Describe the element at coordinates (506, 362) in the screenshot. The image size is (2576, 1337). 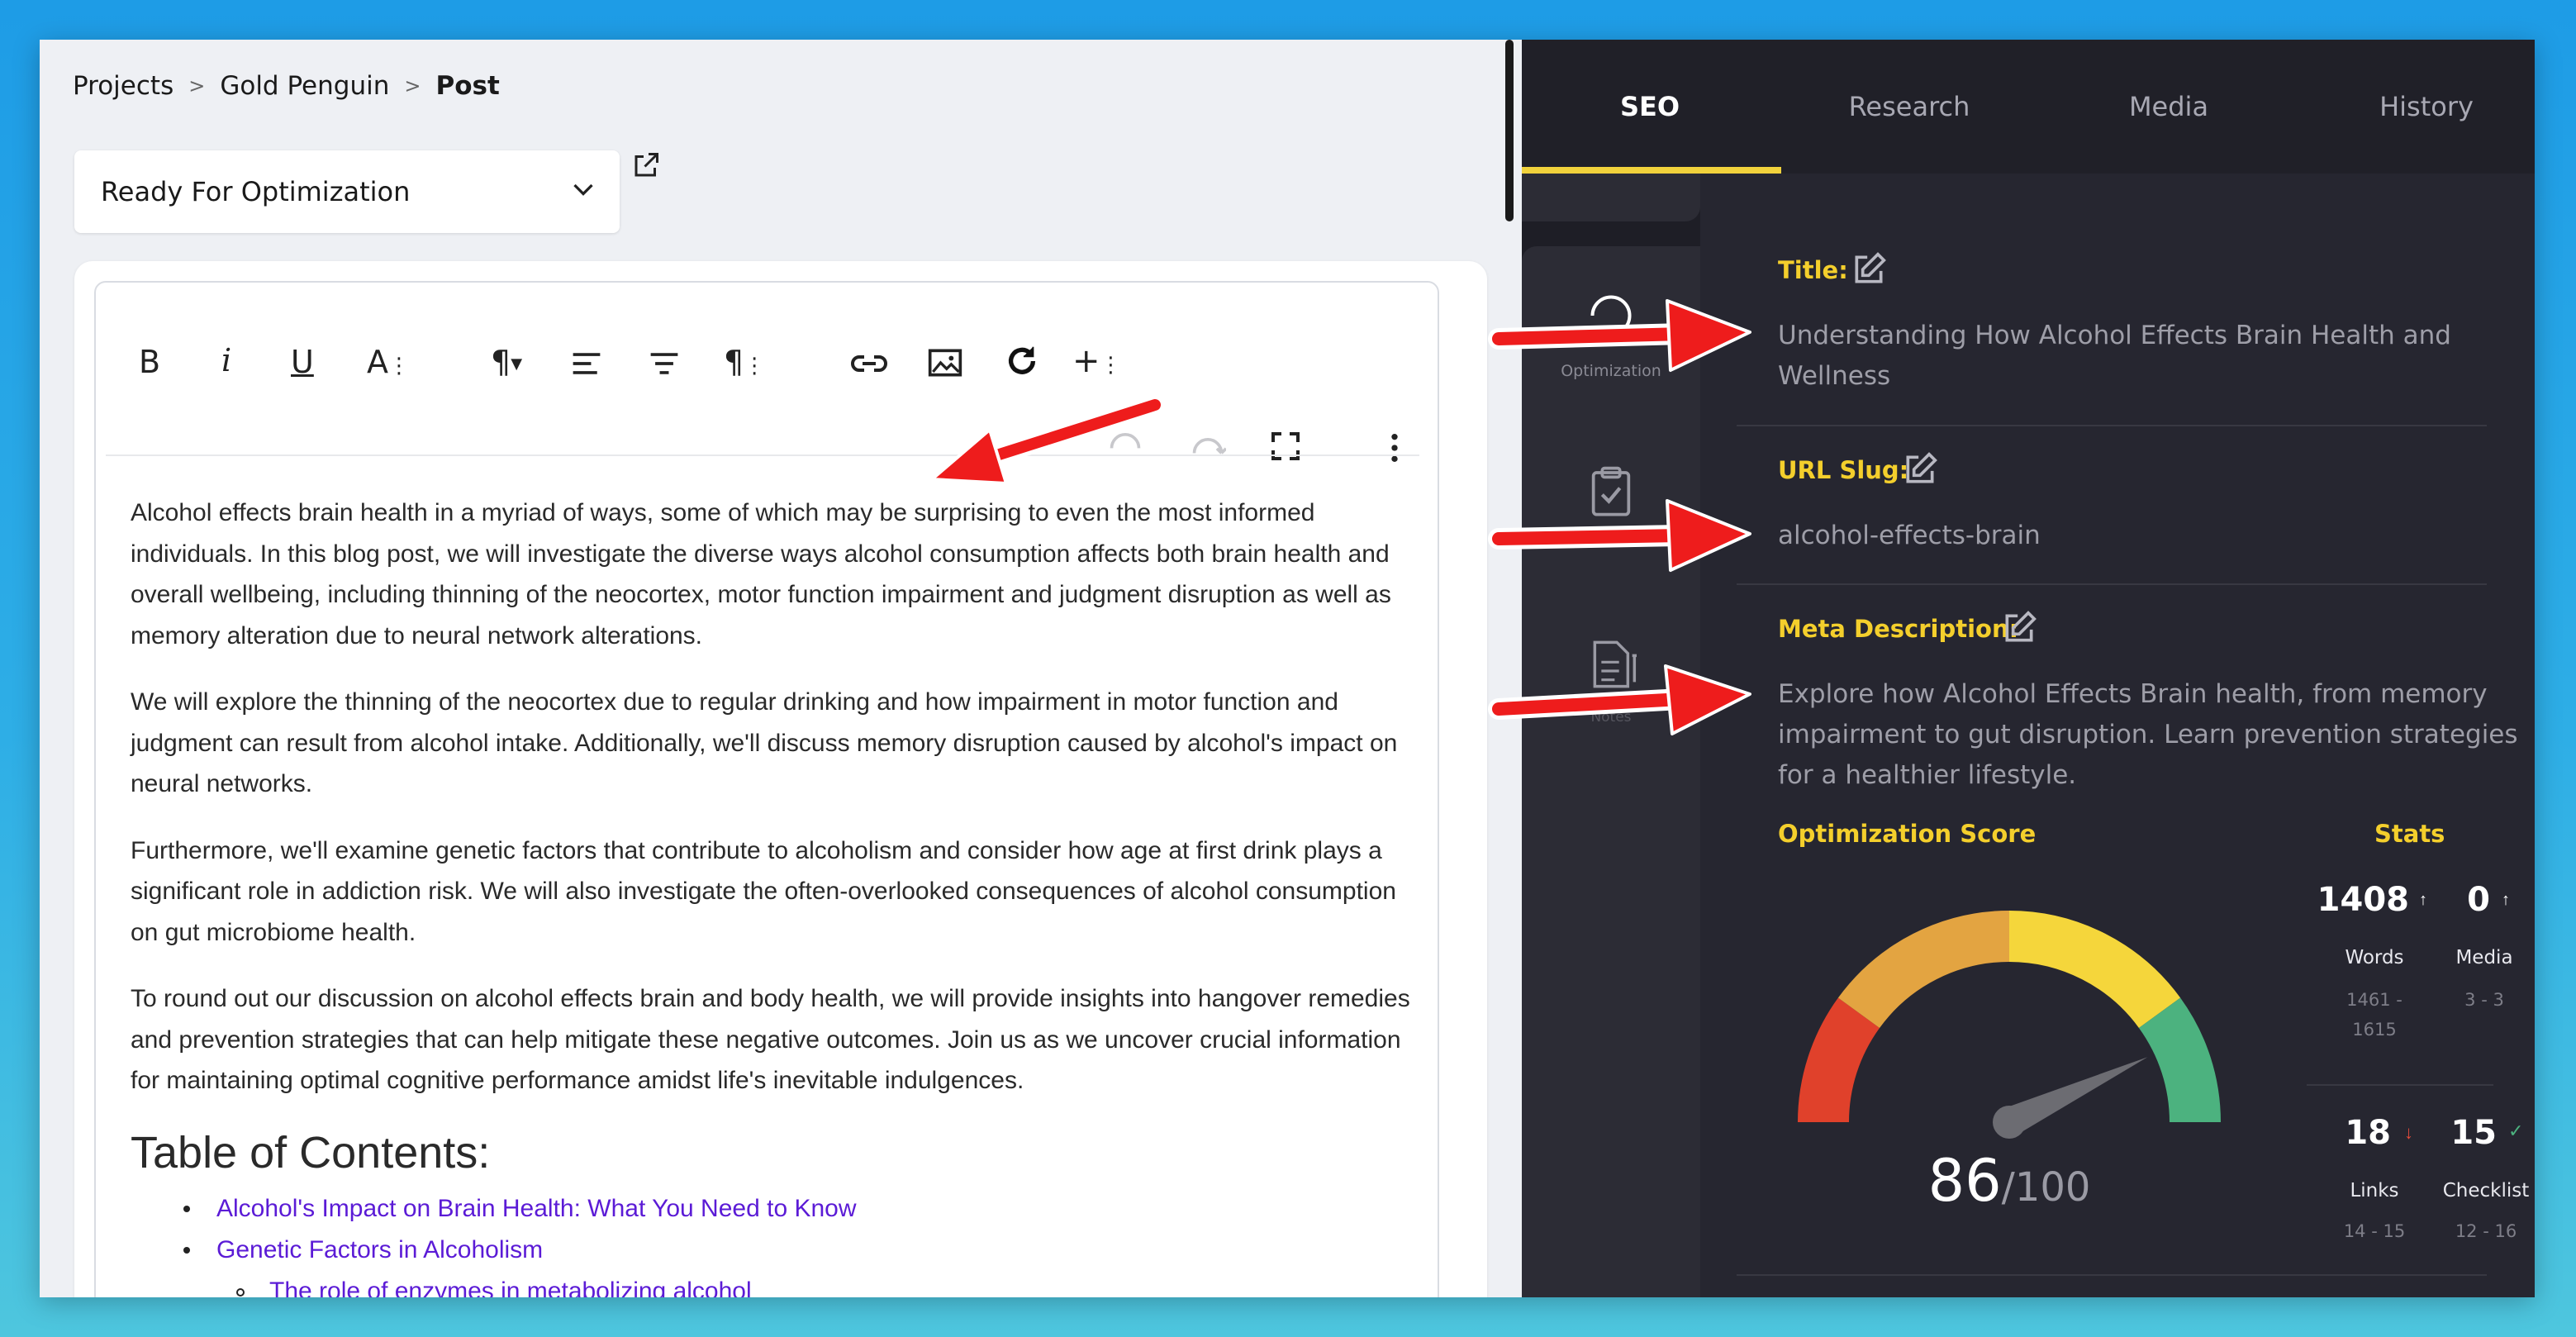
I see `paragraph-icon: ¶▼` at that location.